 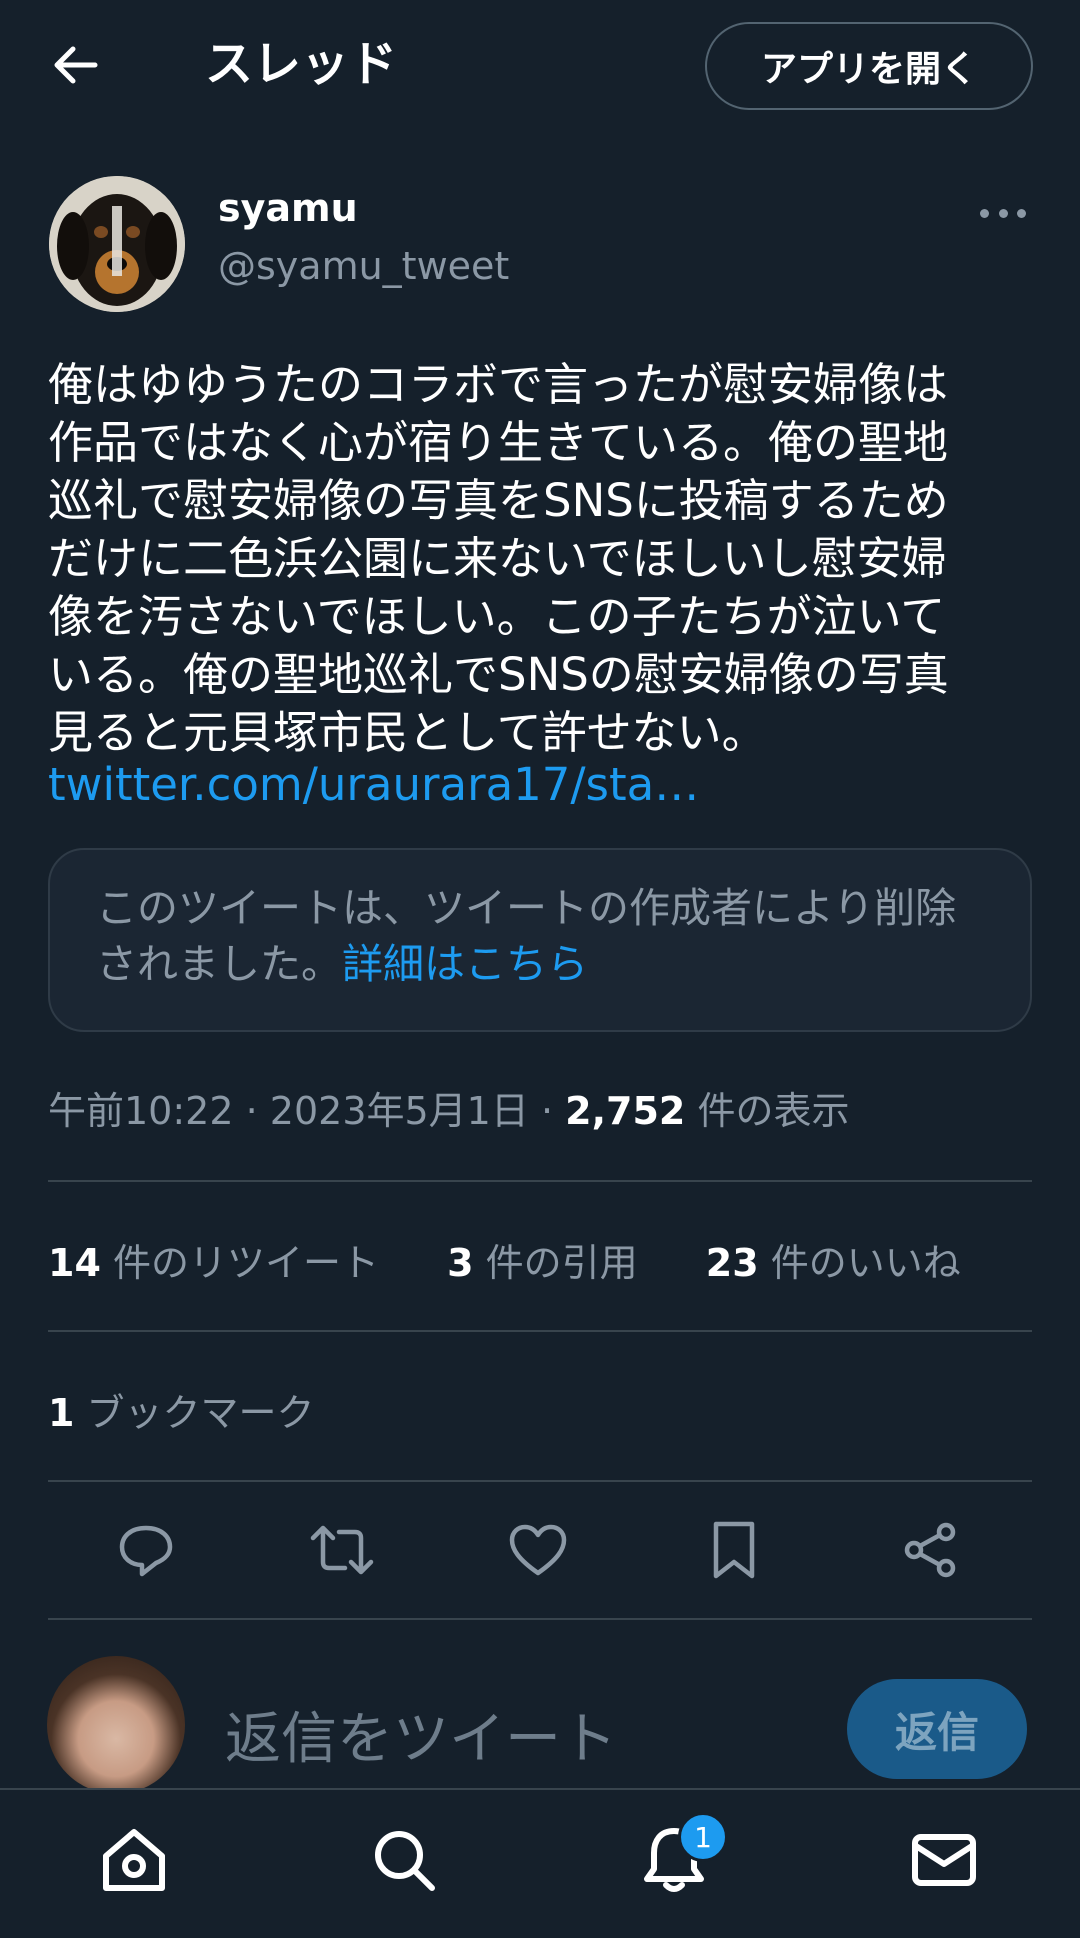 What do you see at coordinates (61, 1413) in the screenshot?
I see `bookmarks-count: 1` at bounding box center [61, 1413].